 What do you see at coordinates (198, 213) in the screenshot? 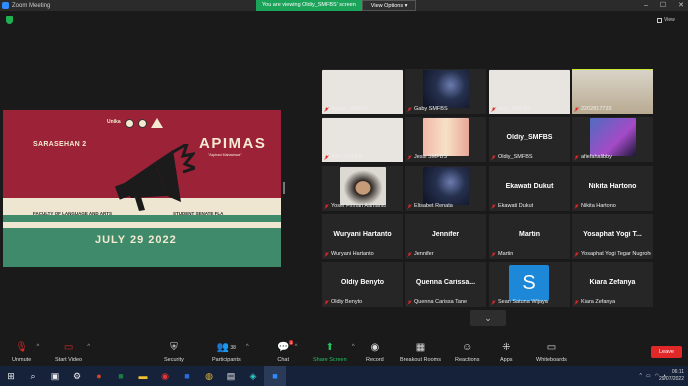
I see `poster-senate: STUDENT SENATE FLA` at bounding box center [198, 213].